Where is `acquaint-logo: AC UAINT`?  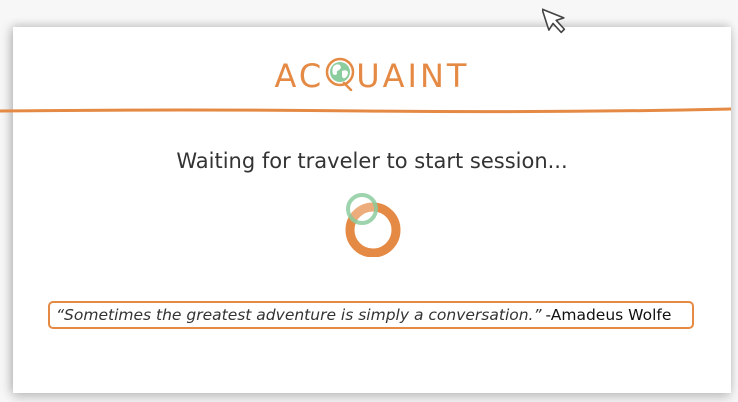
acquaint-logo: AC UAINT is located at coordinates (372, 76).